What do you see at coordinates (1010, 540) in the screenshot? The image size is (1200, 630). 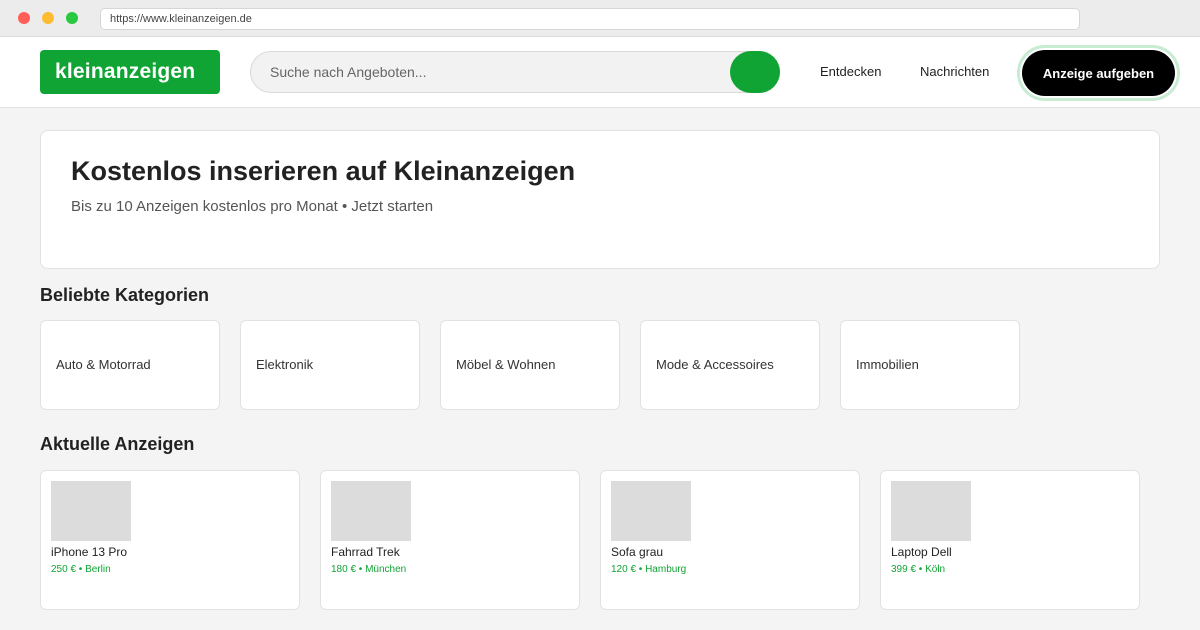 I see `ad-card: Laptop Dell 399 € • Köln` at bounding box center [1010, 540].